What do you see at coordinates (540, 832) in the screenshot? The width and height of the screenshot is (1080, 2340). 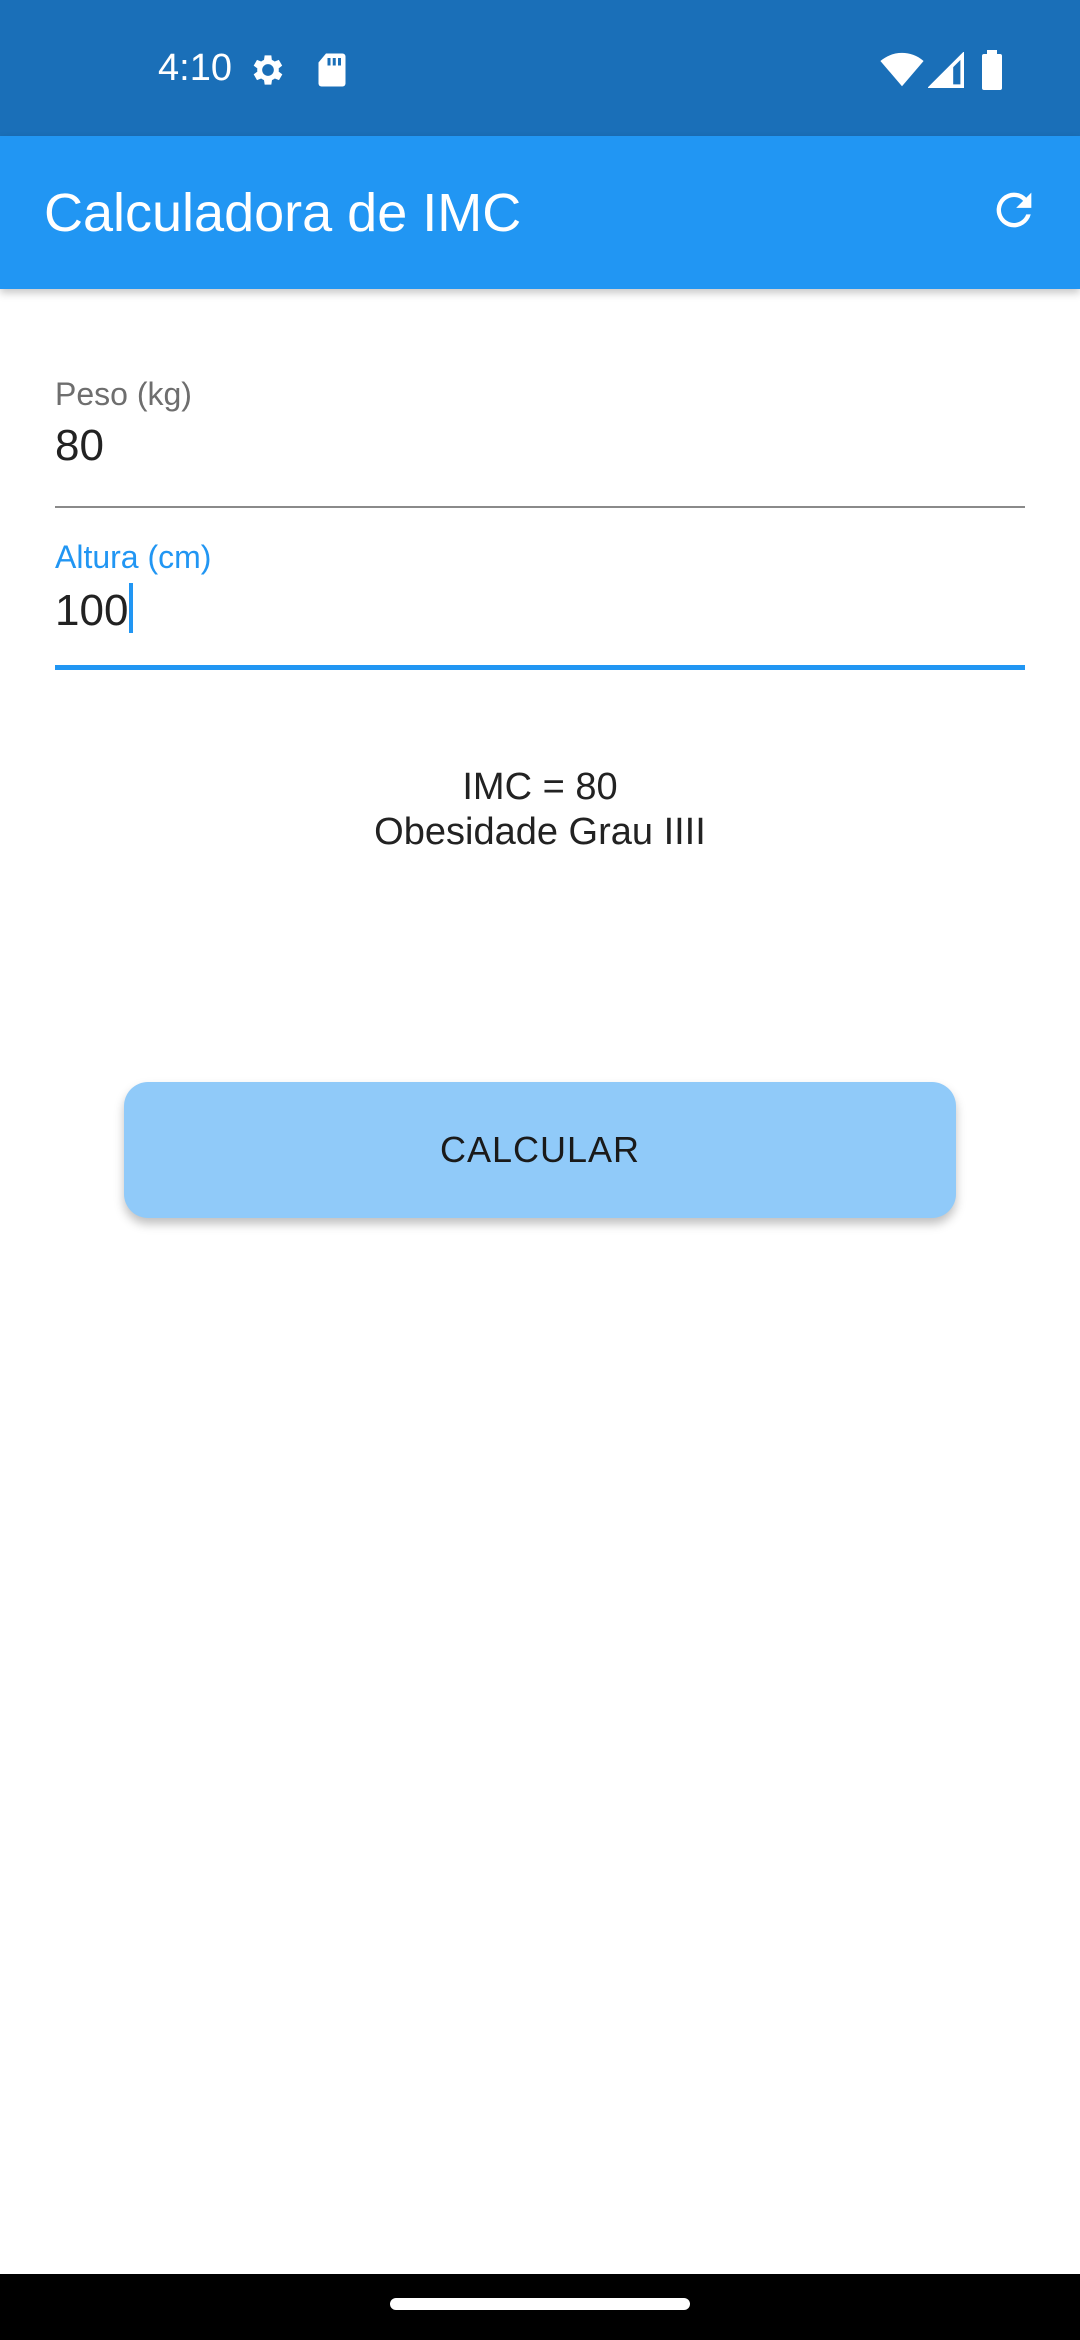 I see `imc-category-text: Obesidade Grau IIII` at bounding box center [540, 832].